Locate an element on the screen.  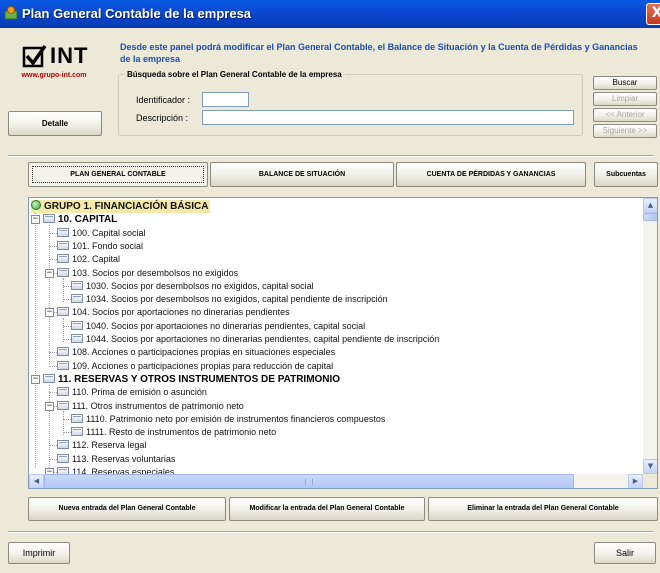
scroll-up-icon: ▲ is located at coordinates (650, 205).